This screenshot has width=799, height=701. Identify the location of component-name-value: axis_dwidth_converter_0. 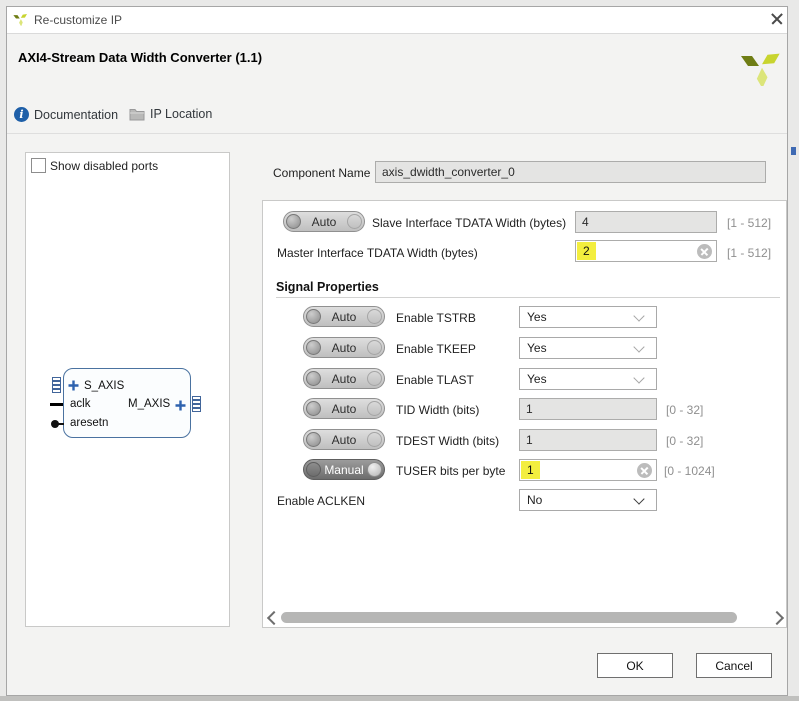
(448, 172).